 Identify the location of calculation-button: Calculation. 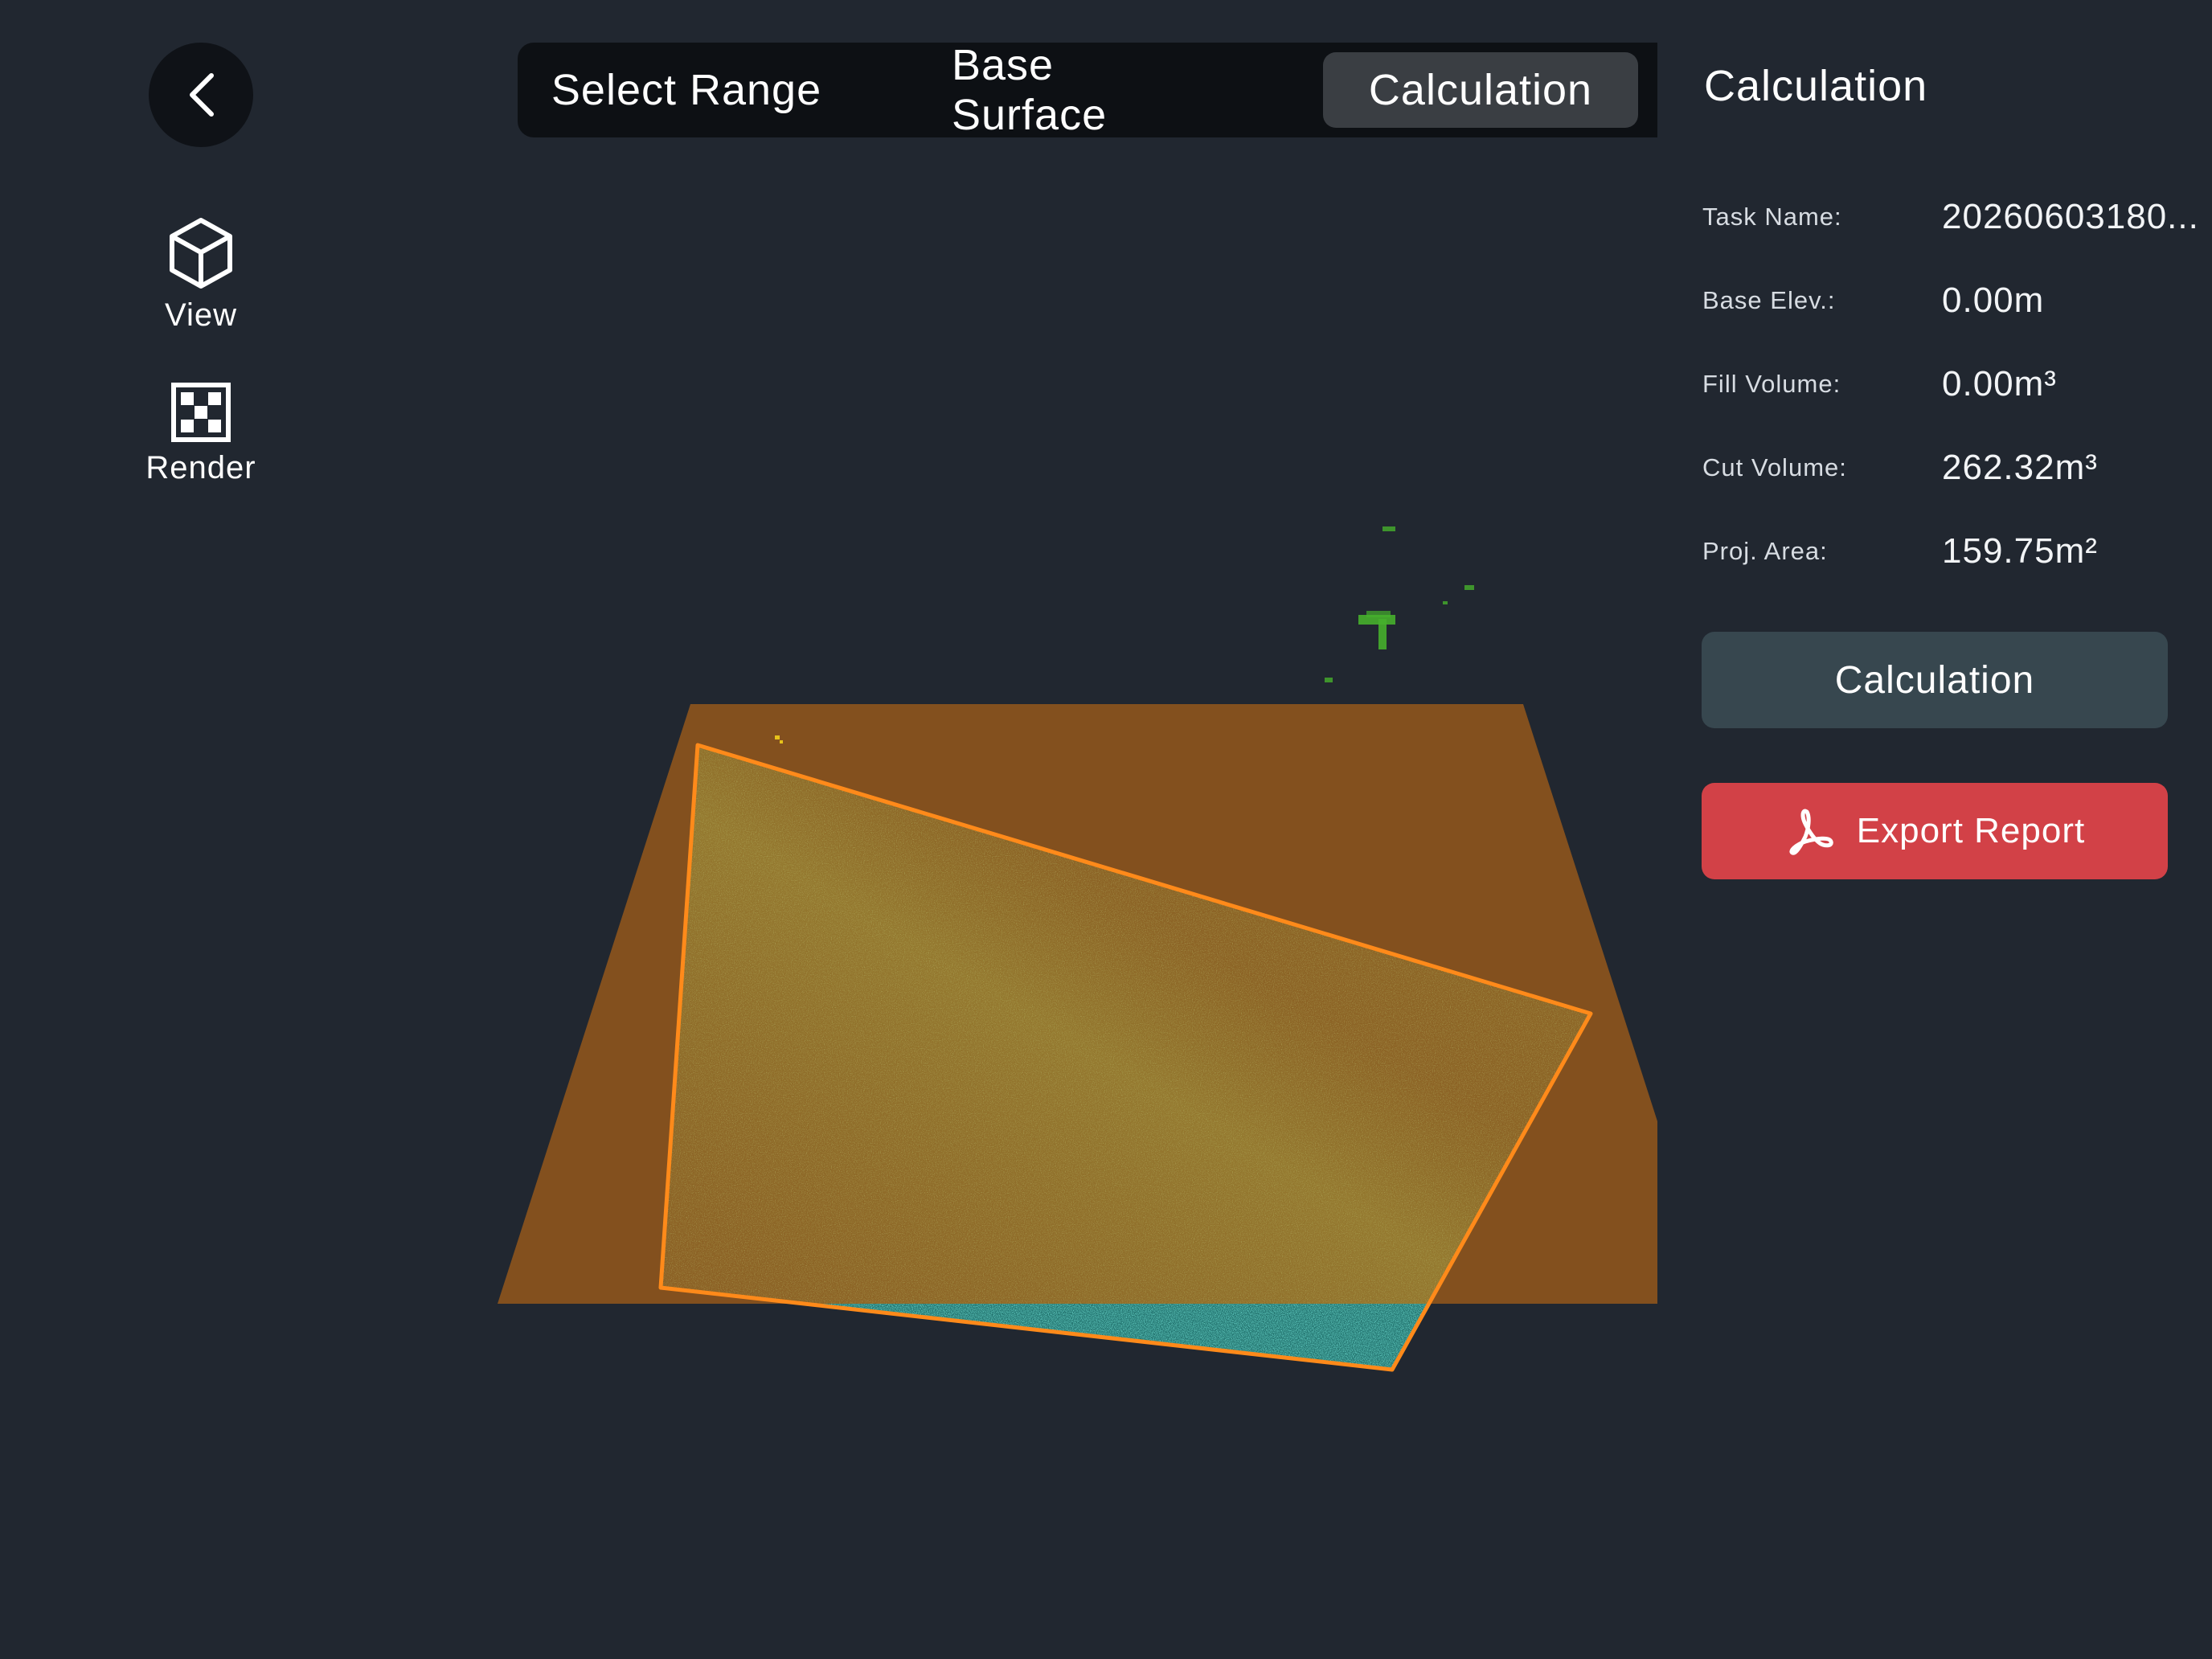
(1935, 680).